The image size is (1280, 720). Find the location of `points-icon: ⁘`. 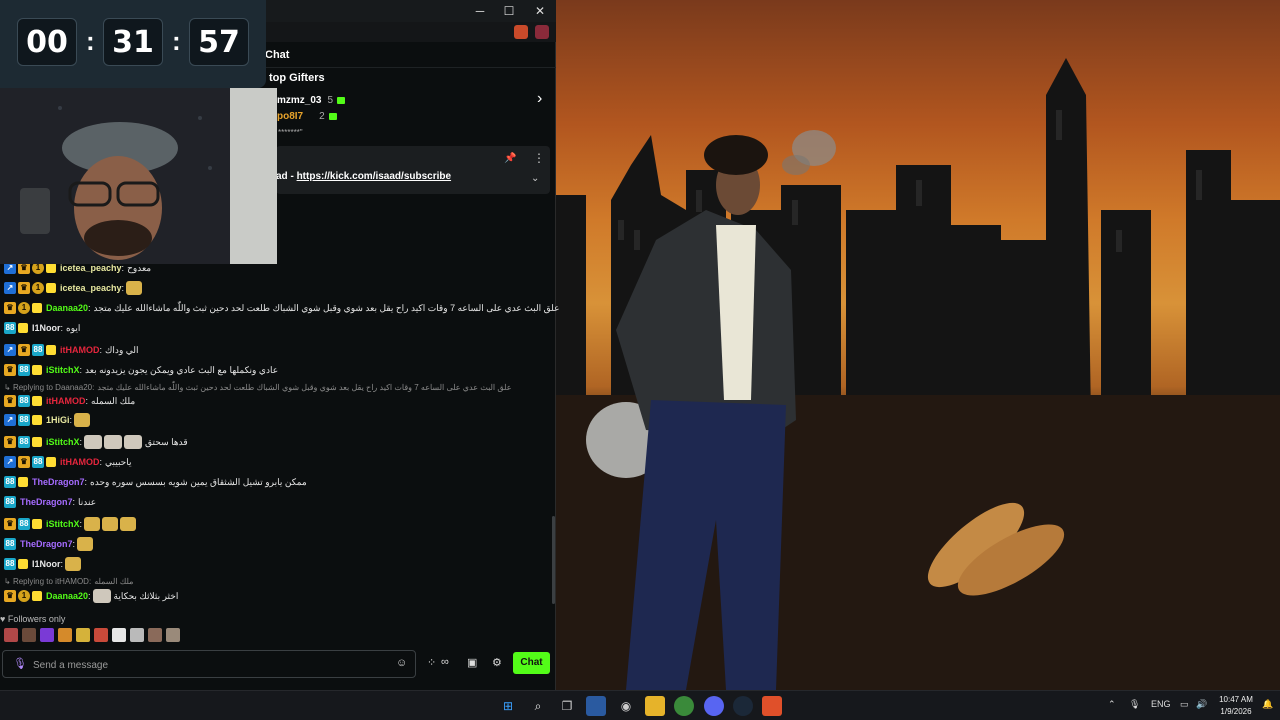

points-icon: ⁘ is located at coordinates (431, 662).